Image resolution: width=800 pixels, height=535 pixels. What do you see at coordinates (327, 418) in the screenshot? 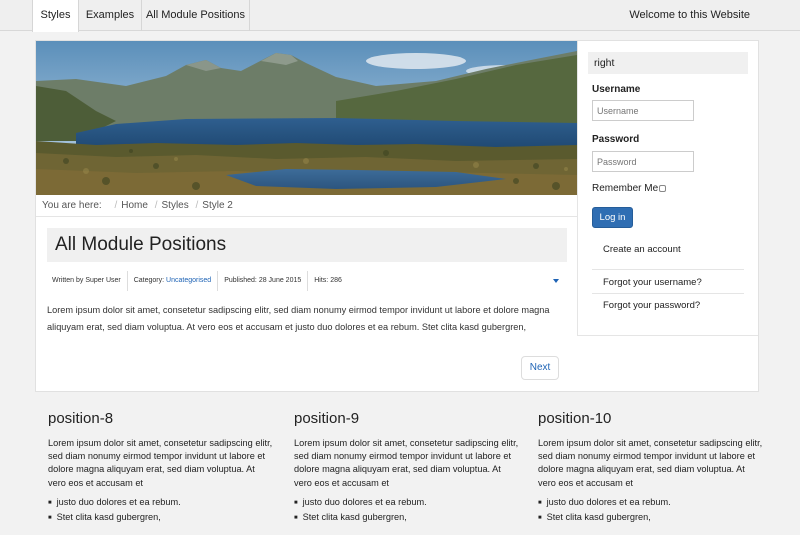
I see `module-title: position-9` at bounding box center [327, 418].